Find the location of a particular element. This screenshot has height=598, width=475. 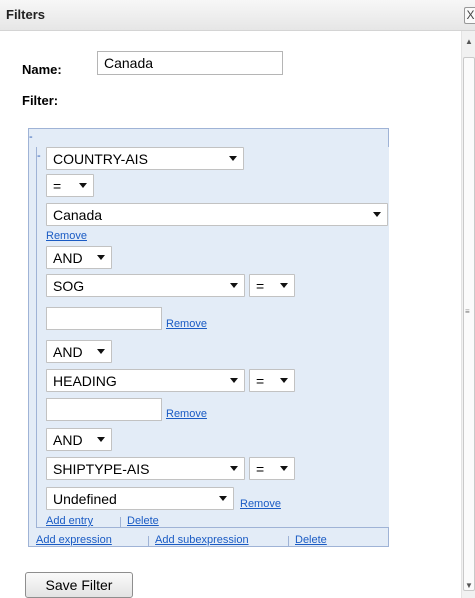

condition-4-field-select: SHIPTYPE-AIS is located at coordinates (145, 468).